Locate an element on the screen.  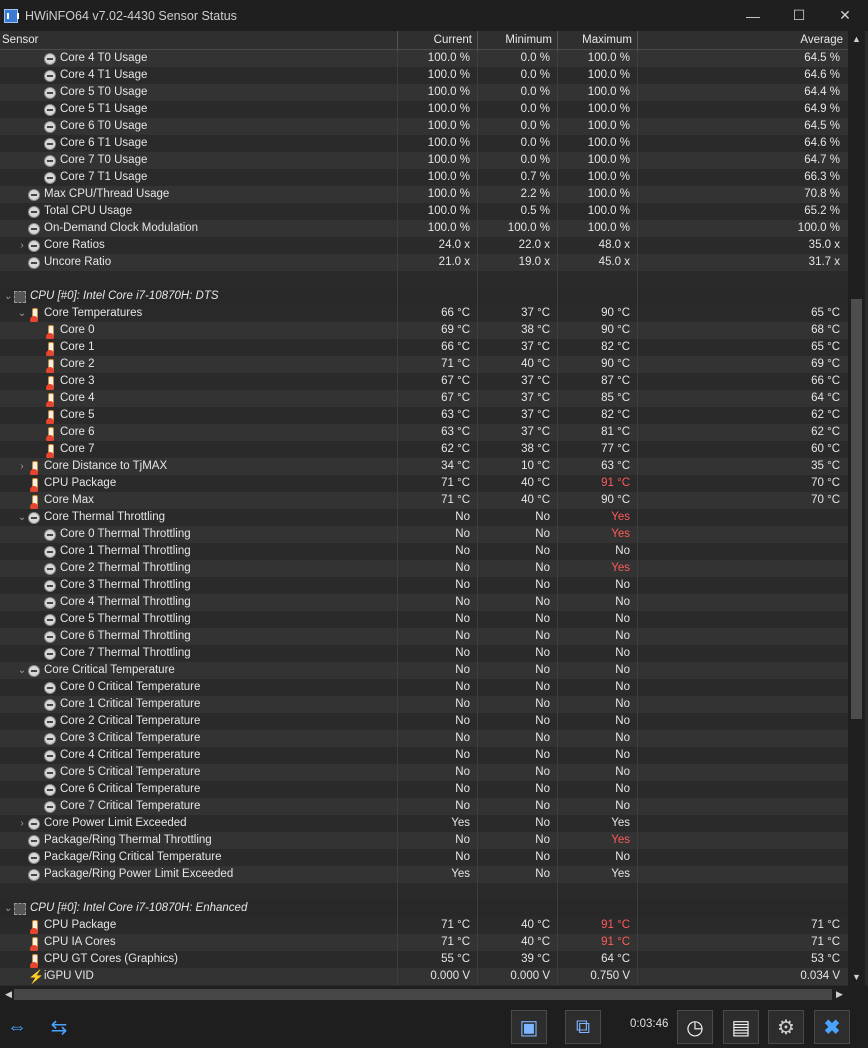
horizontal-scroll-thumb is located at coordinates (423, 994).